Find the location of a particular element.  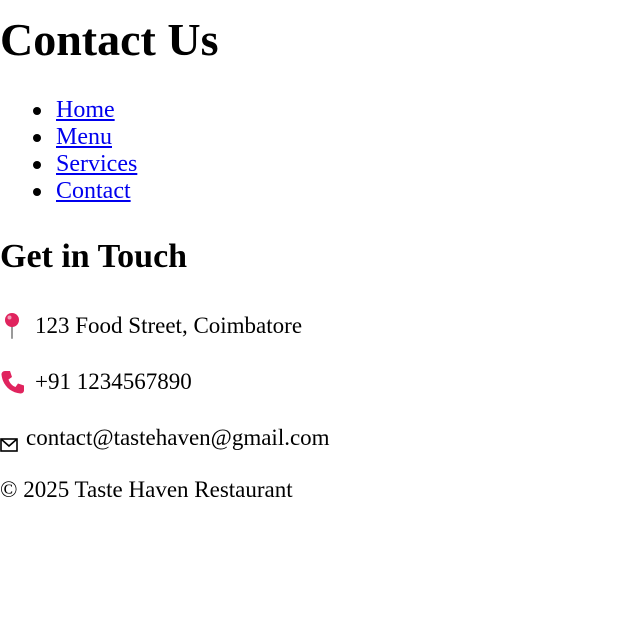

address-line: 123 Food Street, Coimbatore is located at coordinates (151, 326).